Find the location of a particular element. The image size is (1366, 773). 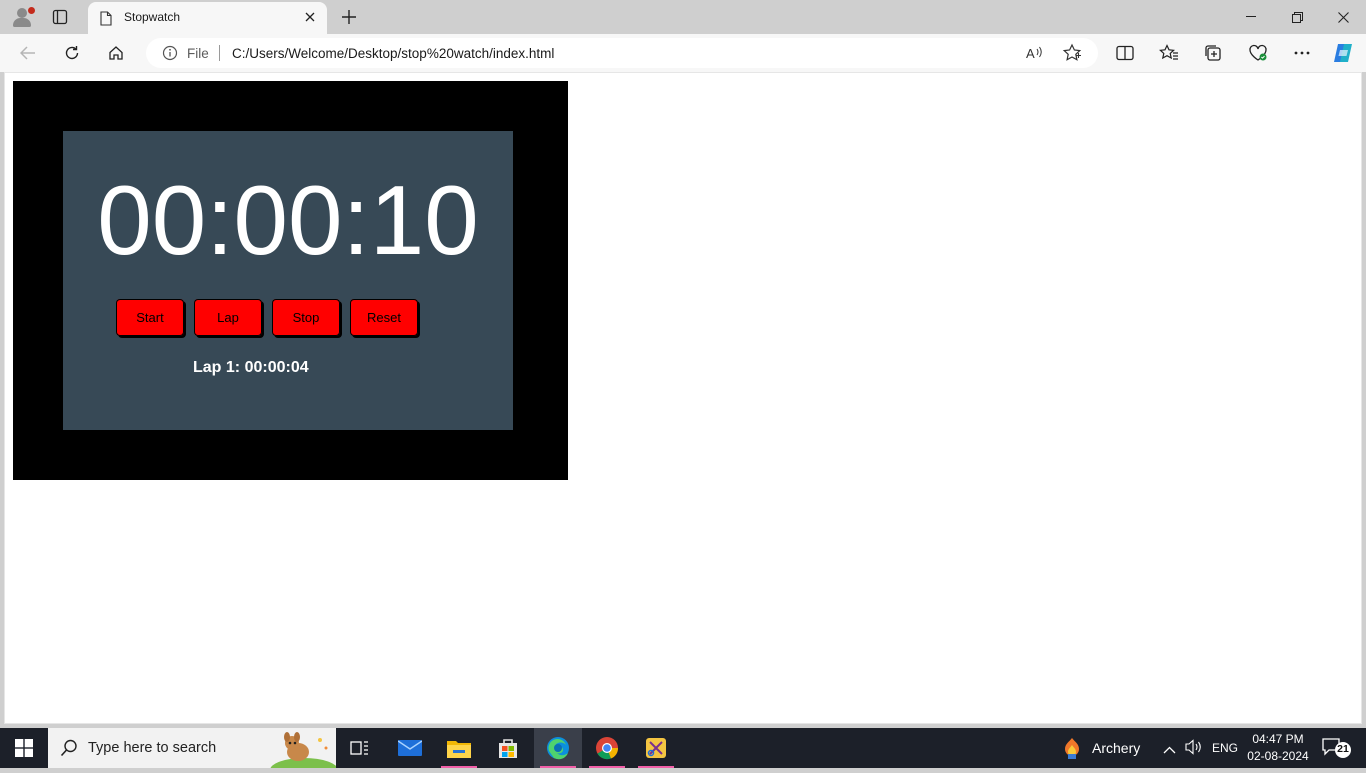

chrome-icon is located at coordinates (607, 748).